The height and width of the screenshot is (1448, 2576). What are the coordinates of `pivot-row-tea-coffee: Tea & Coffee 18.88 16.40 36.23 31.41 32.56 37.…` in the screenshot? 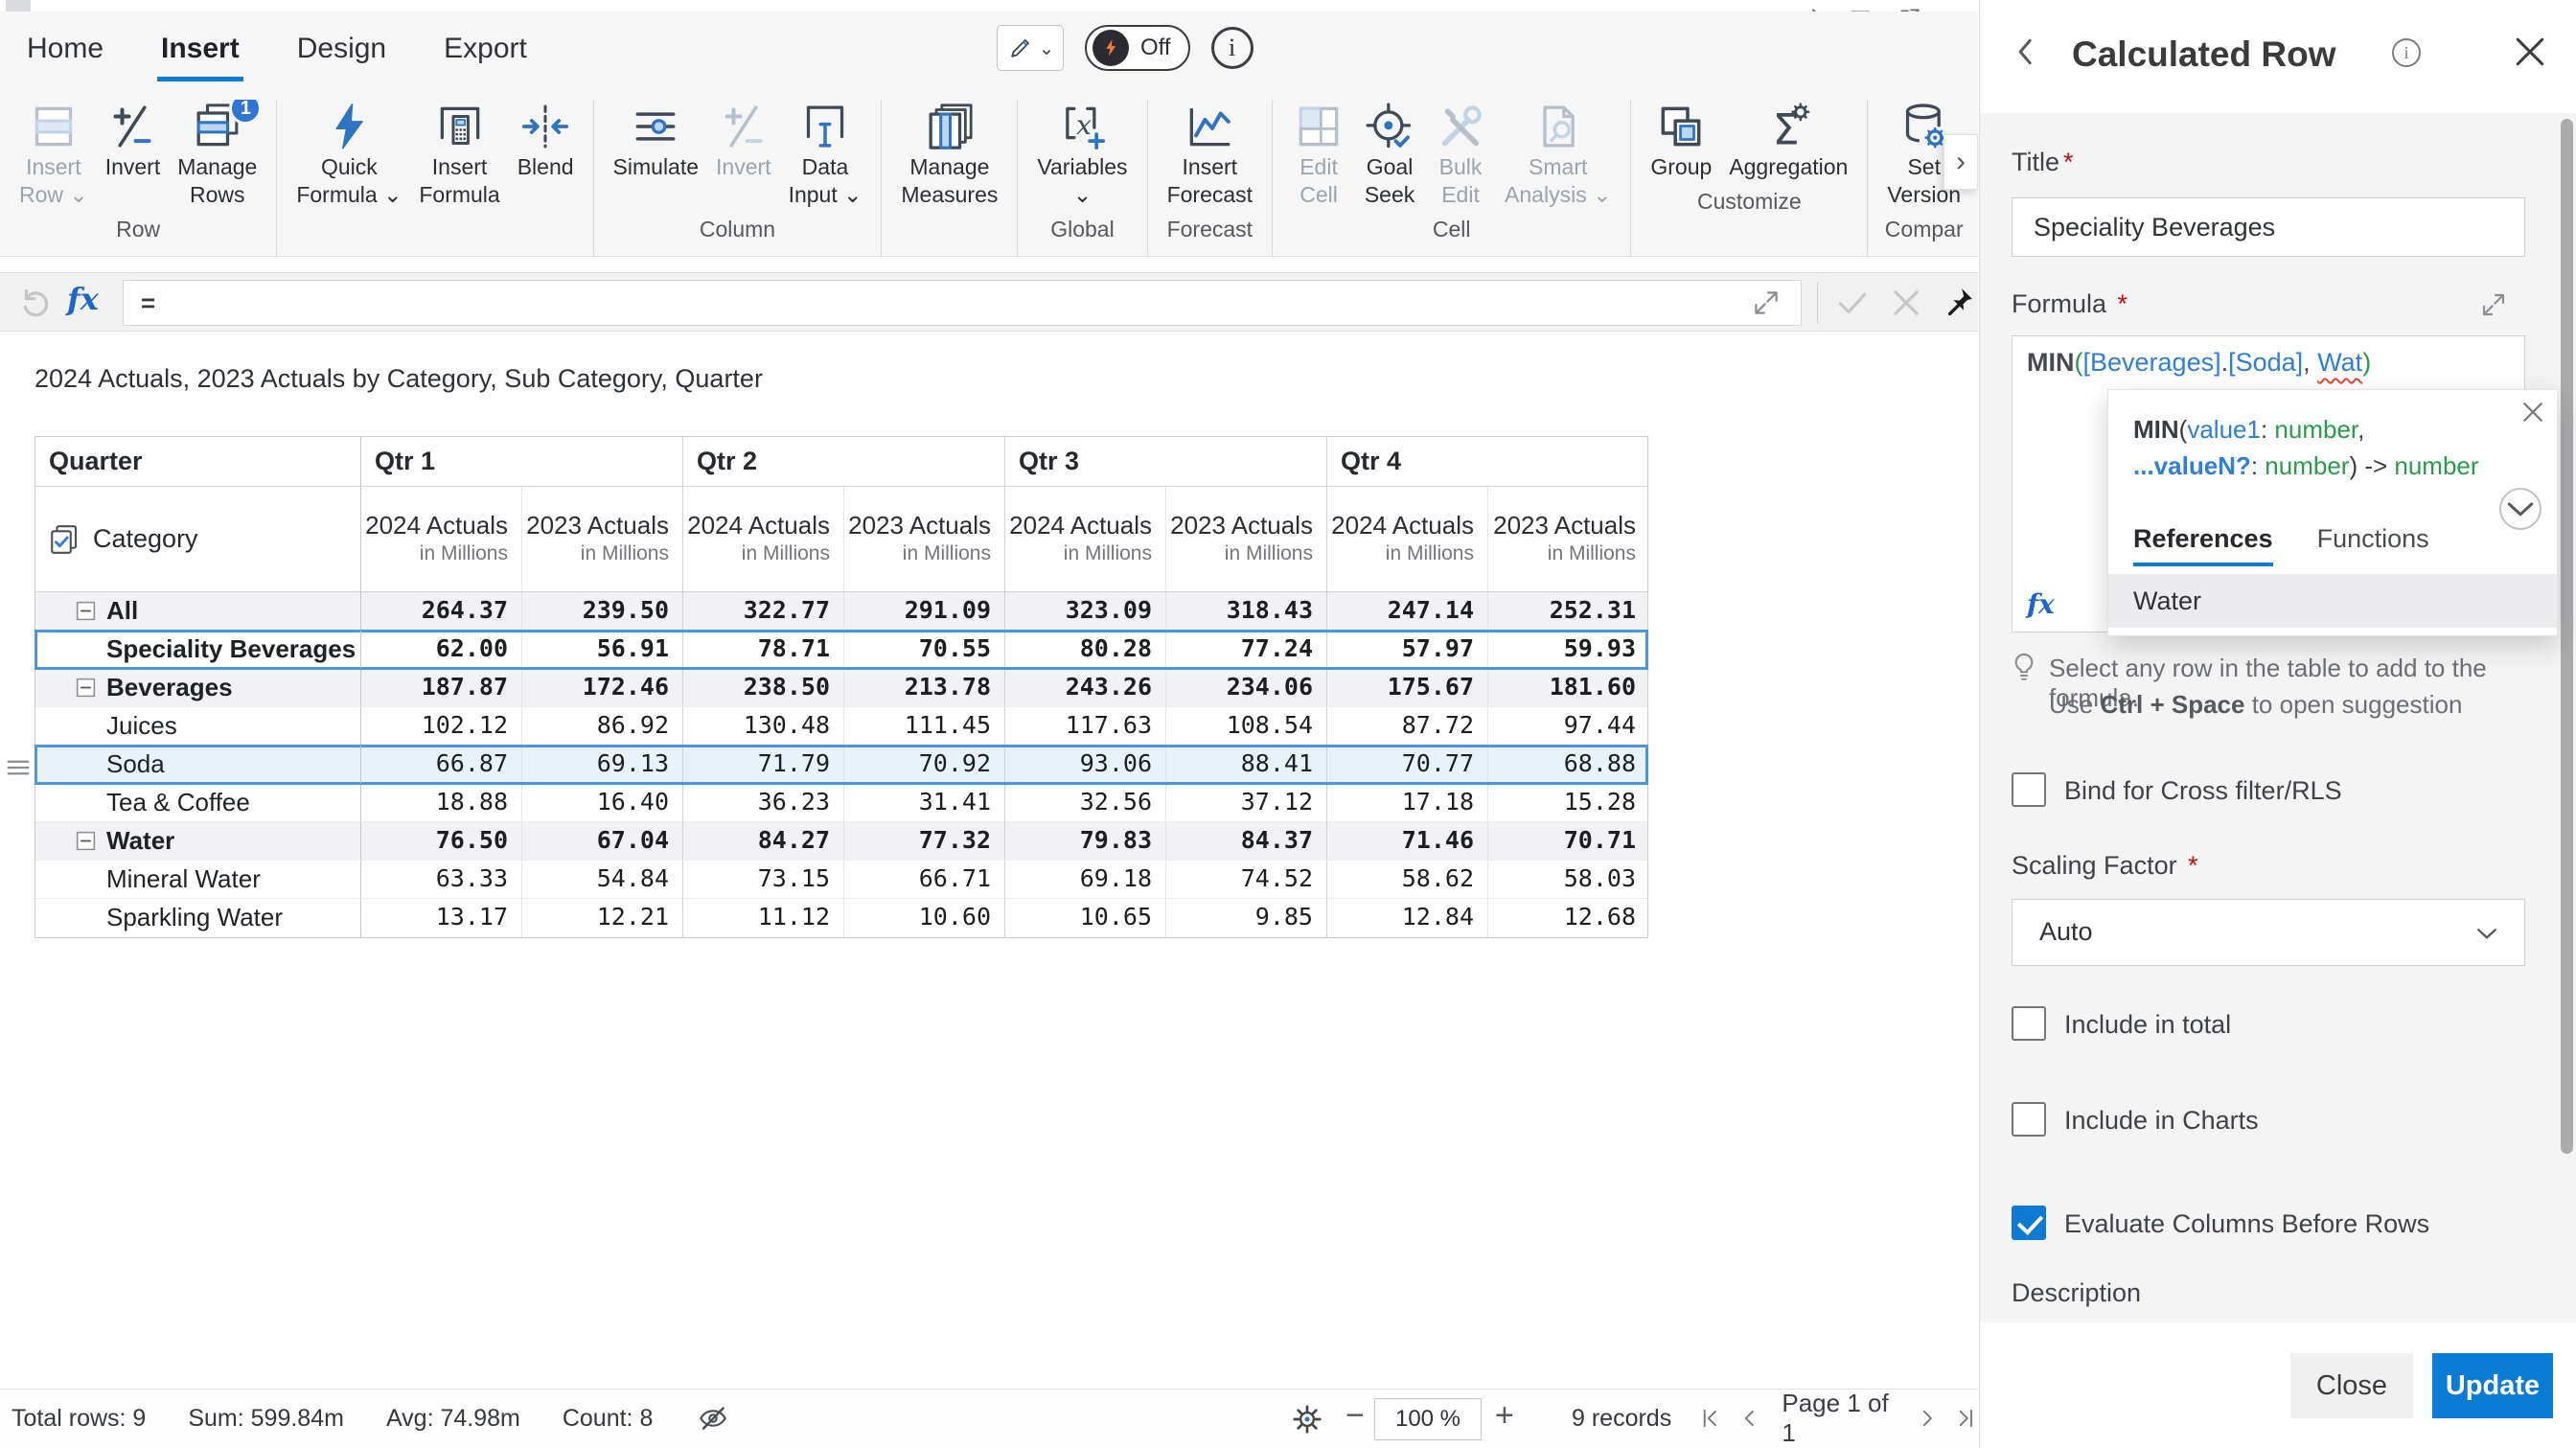 It's located at (841, 803).